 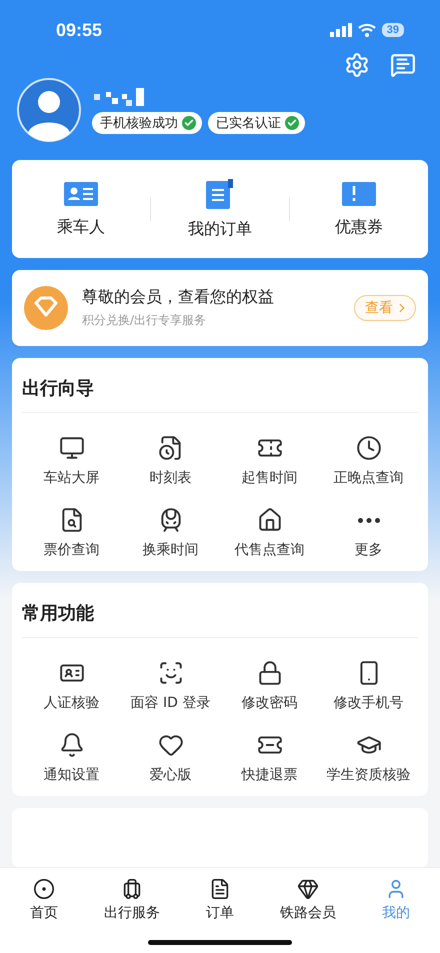 What do you see at coordinates (403, 65) in the screenshot?
I see `message-icon` at bounding box center [403, 65].